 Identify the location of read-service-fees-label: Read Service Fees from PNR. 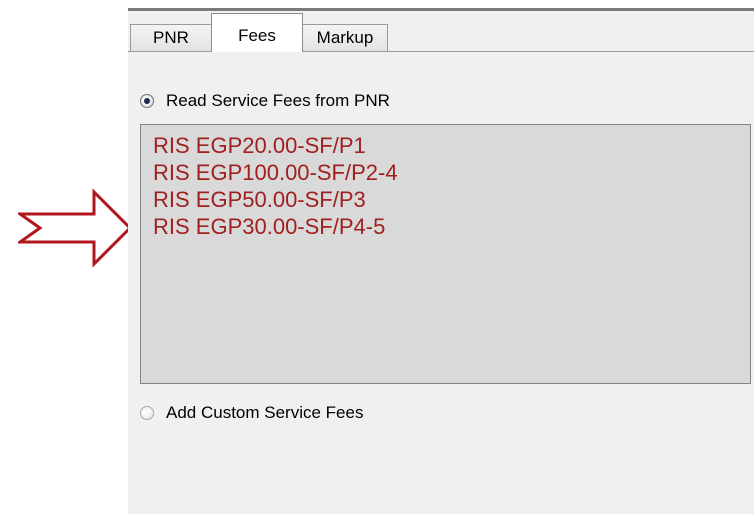
(278, 100).